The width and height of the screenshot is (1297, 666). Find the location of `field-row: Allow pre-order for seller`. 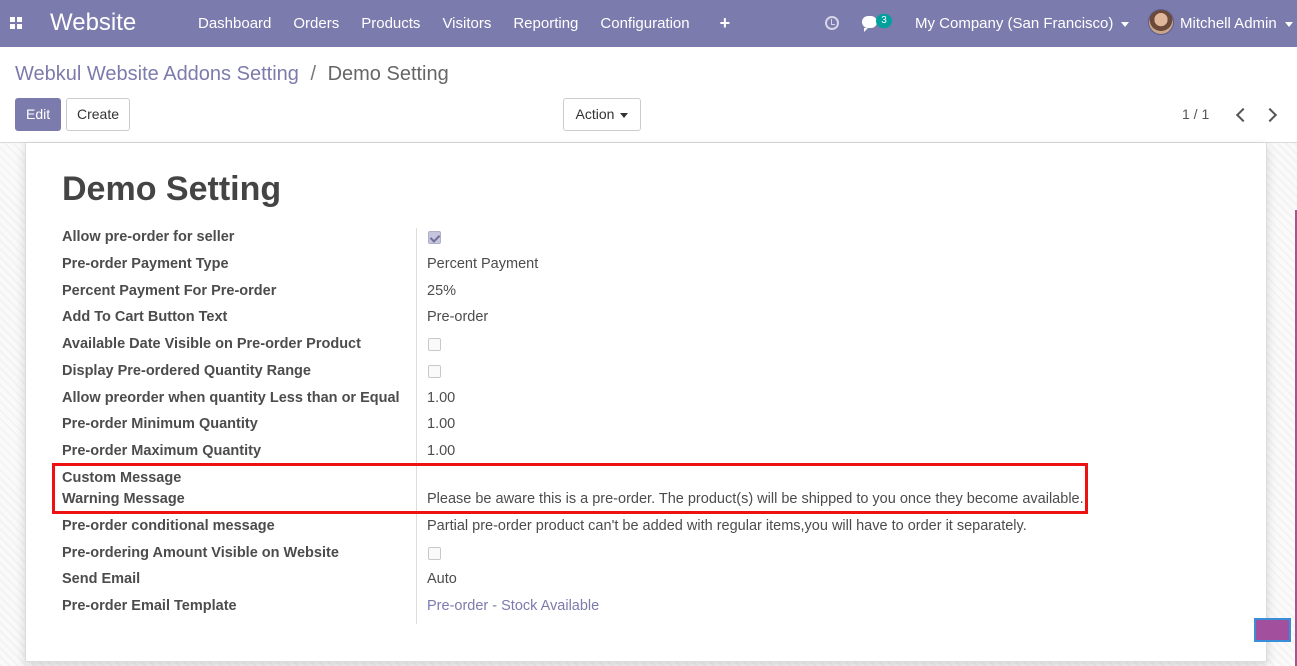

field-row: Allow pre-order for seller is located at coordinates (652, 238).